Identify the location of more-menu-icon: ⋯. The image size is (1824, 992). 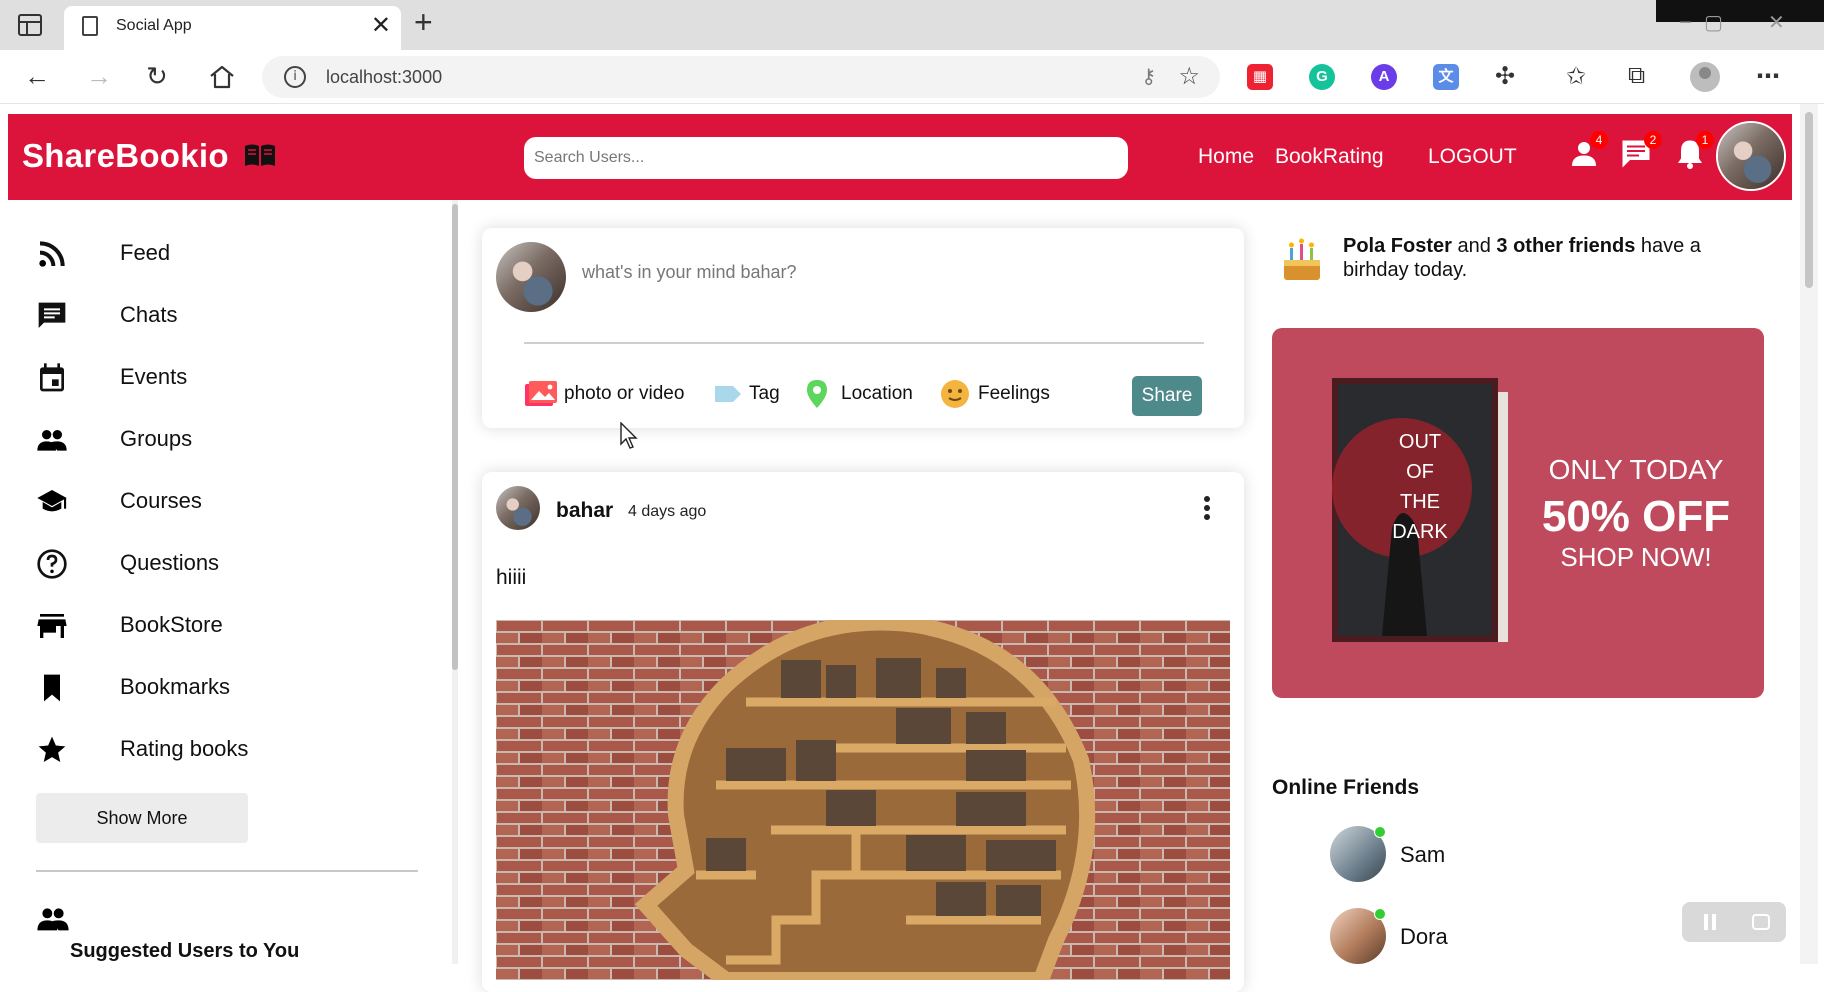
(1768, 76).